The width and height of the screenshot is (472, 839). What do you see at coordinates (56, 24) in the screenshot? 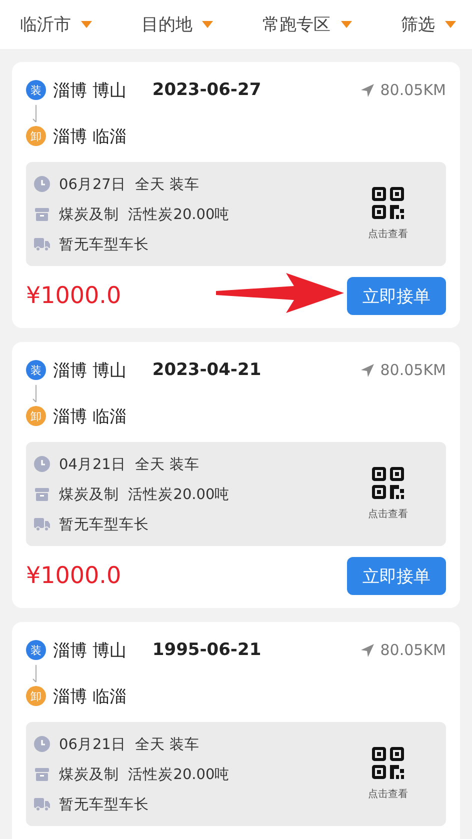
I see `filter-dropdown: 临沂市` at bounding box center [56, 24].